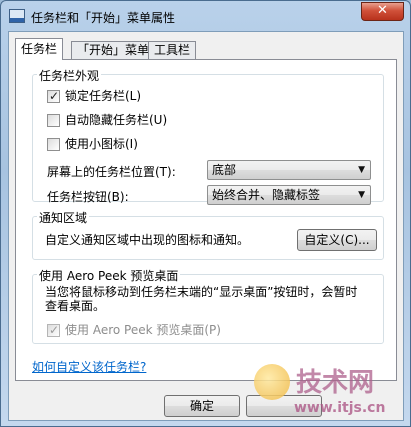  I want to click on watermark: 技术网 www.itjs.cn, so click(329, 392).